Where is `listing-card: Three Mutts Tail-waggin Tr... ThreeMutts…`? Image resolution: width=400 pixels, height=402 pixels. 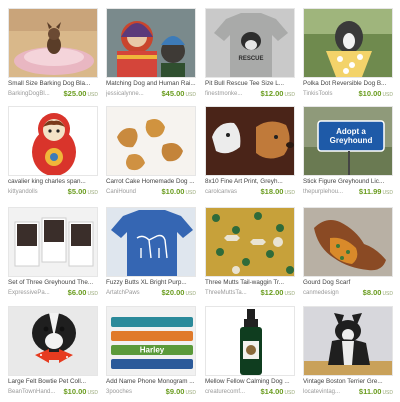 listing-card: Three Mutts Tail-waggin Tr... ThreeMutts… is located at coordinates (250, 255).